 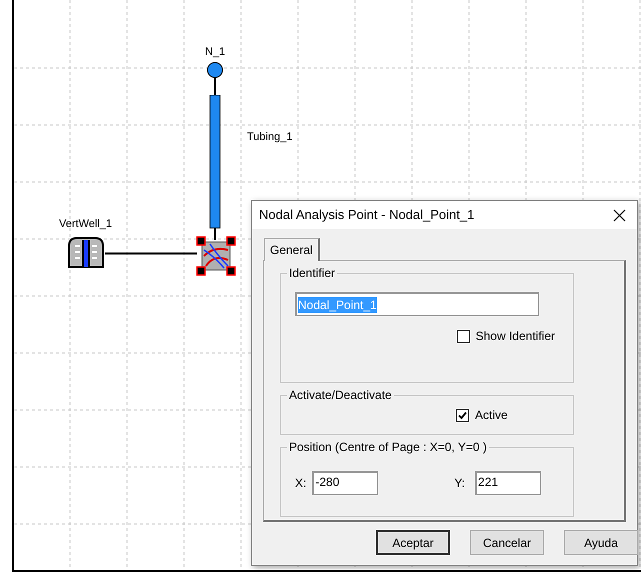 I want to click on dialog-button: Ayuda, so click(x=601, y=542).